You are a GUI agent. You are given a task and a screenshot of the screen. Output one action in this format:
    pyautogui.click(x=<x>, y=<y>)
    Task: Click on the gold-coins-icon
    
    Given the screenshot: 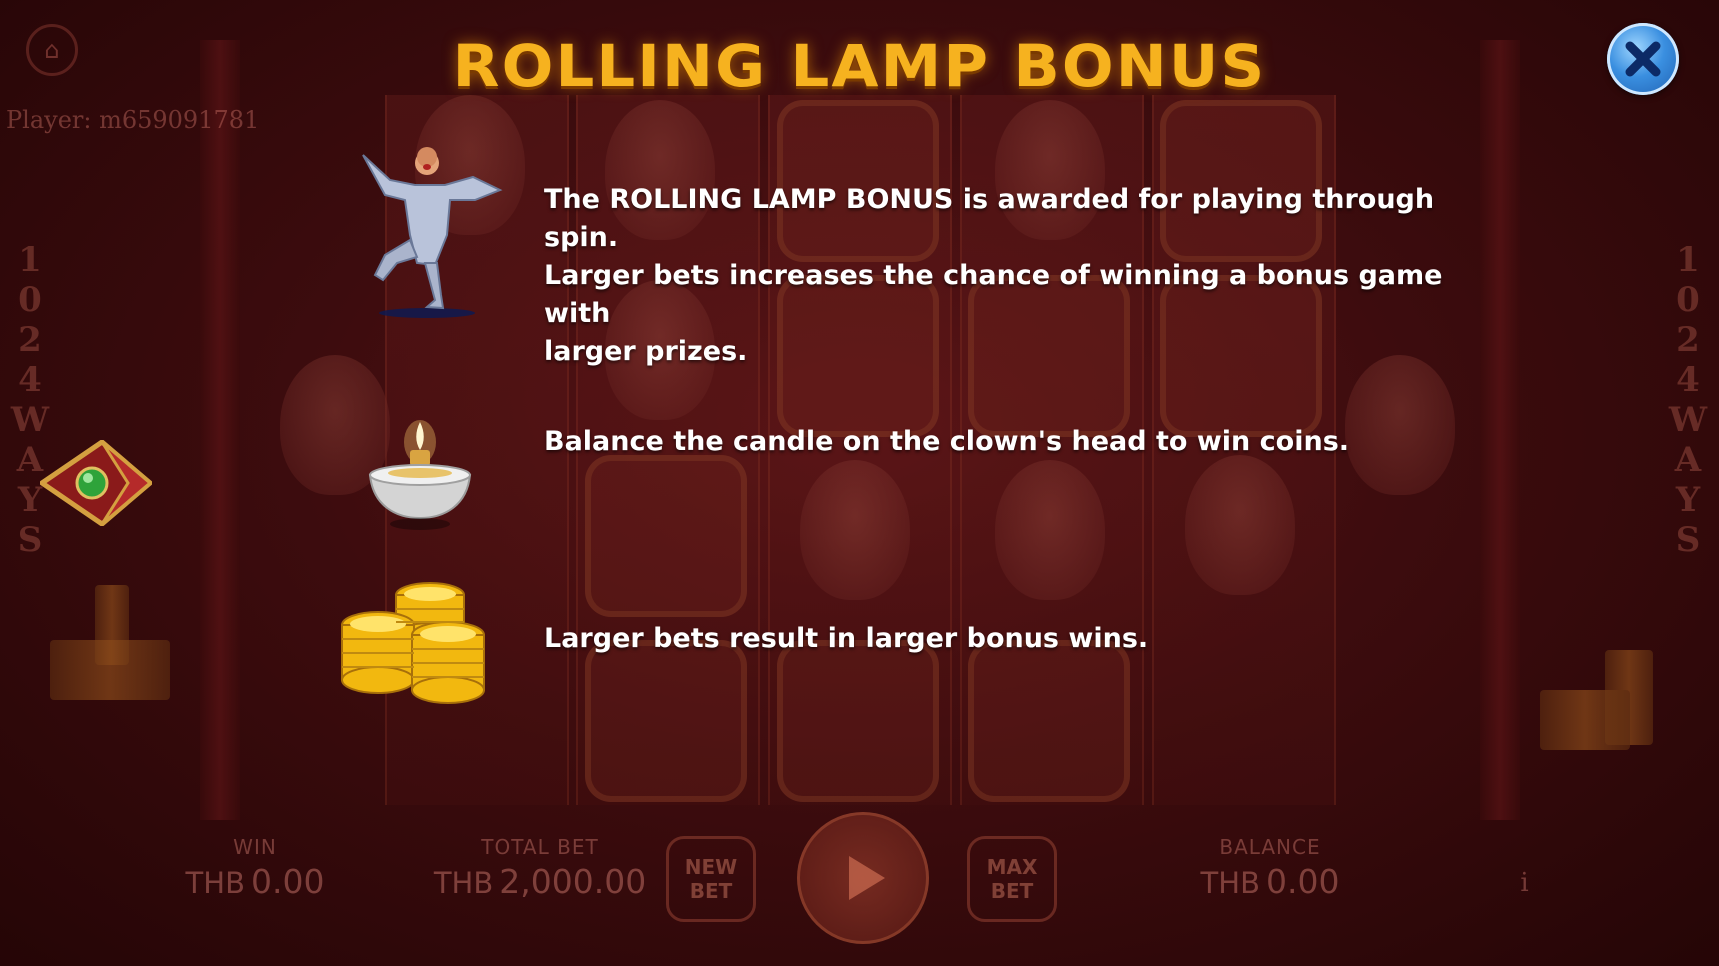 What is the action you would take?
    pyautogui.click(x=413, y=643)
    